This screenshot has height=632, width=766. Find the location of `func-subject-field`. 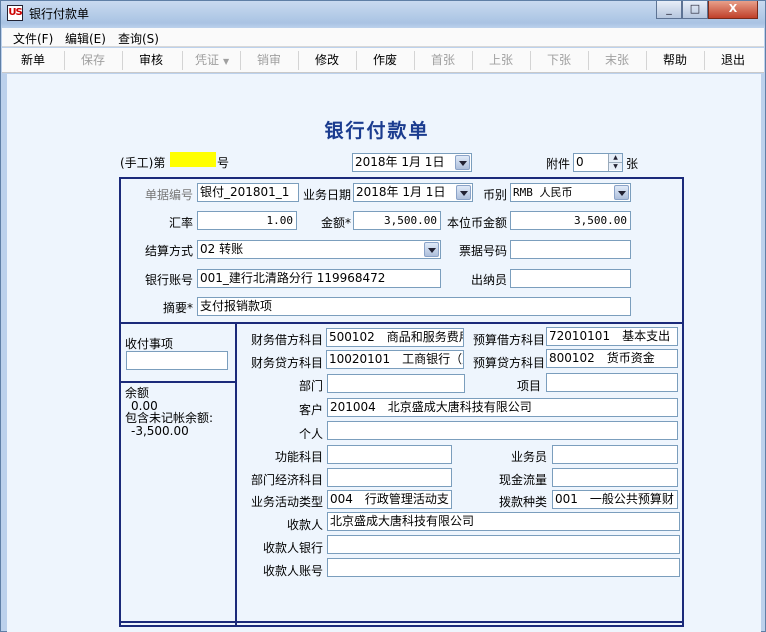

func-subject-field is located at coordinates (389, 454).